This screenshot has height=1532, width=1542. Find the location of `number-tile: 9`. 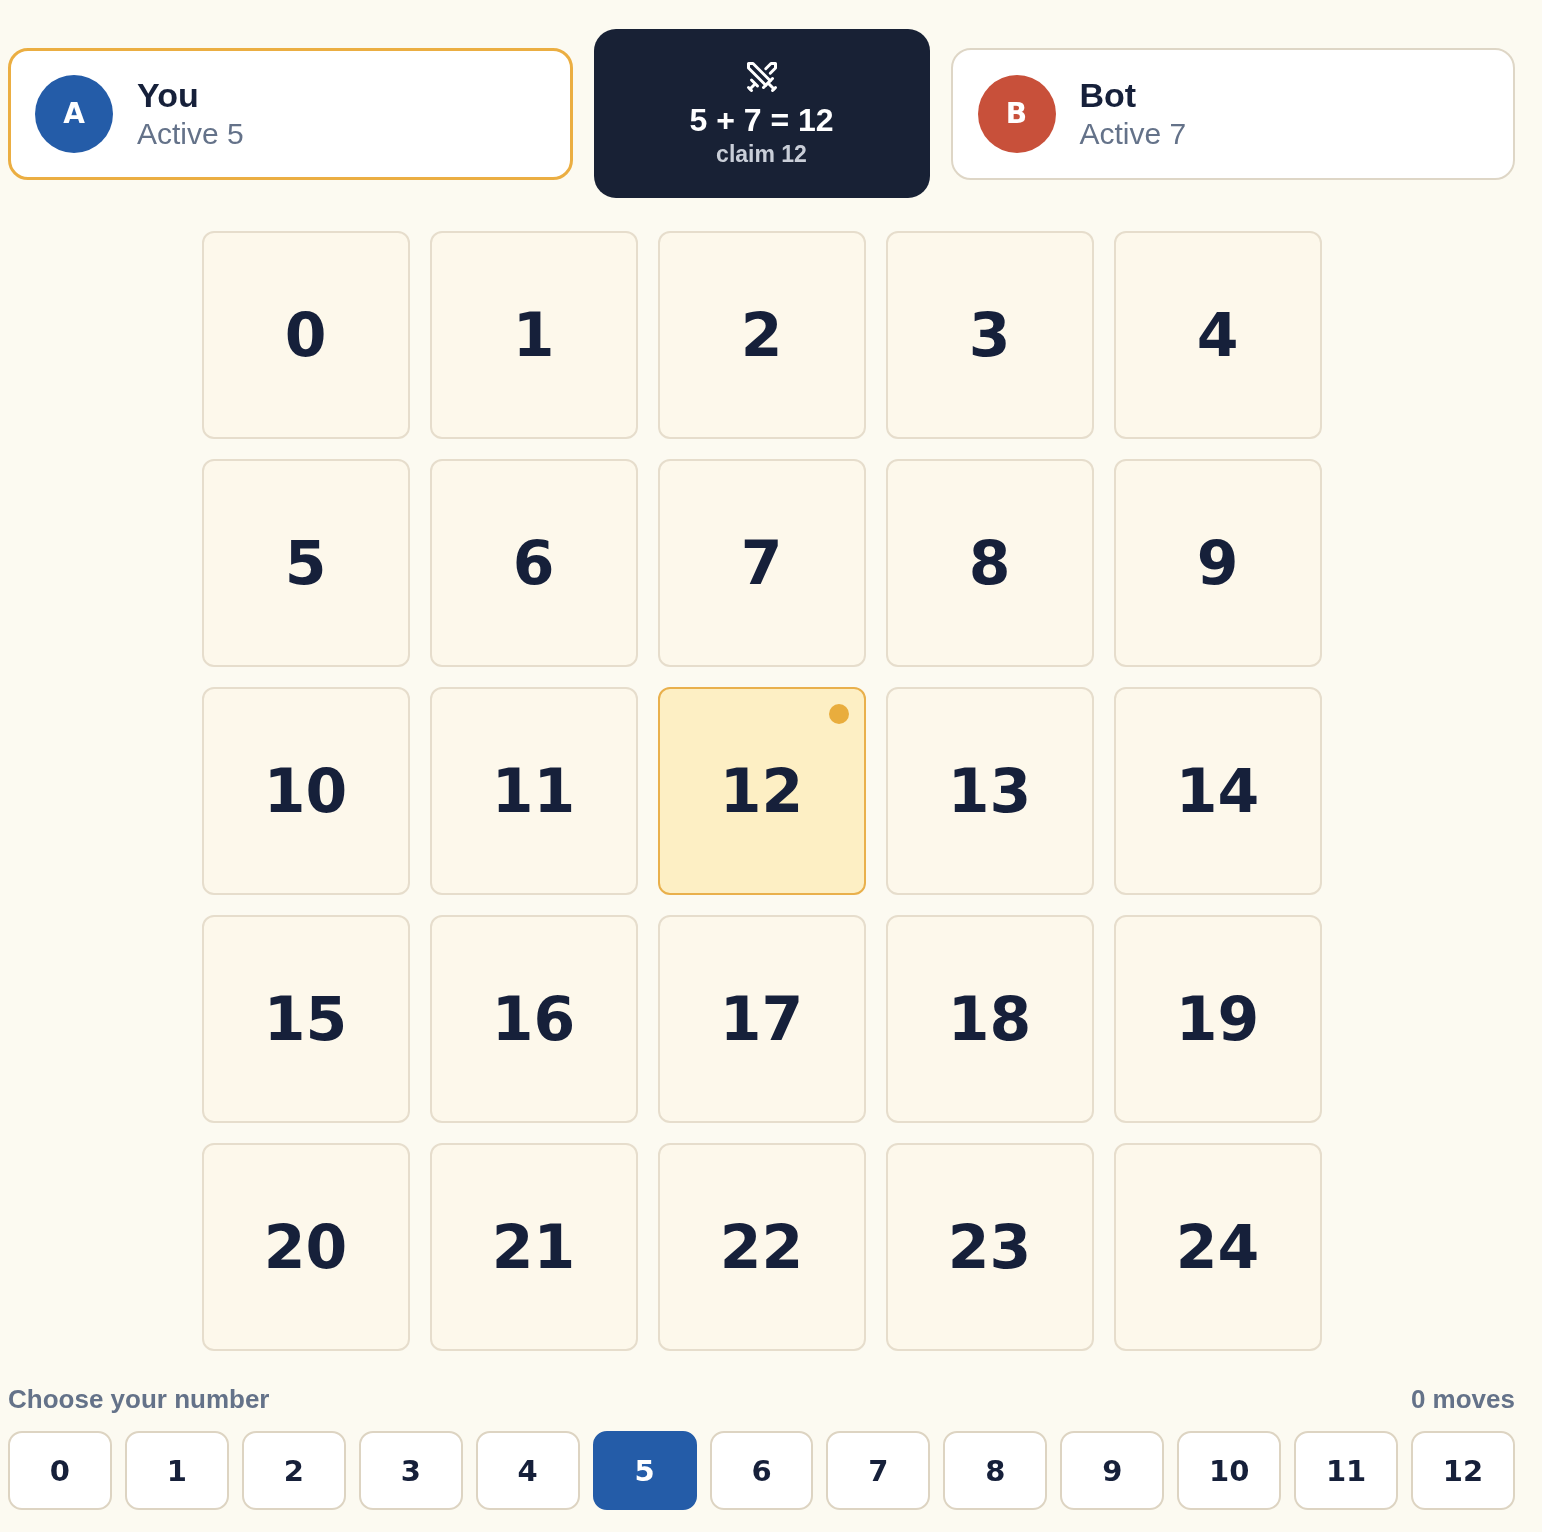

number-tile: 9 is located at coordinates (1217, 563).